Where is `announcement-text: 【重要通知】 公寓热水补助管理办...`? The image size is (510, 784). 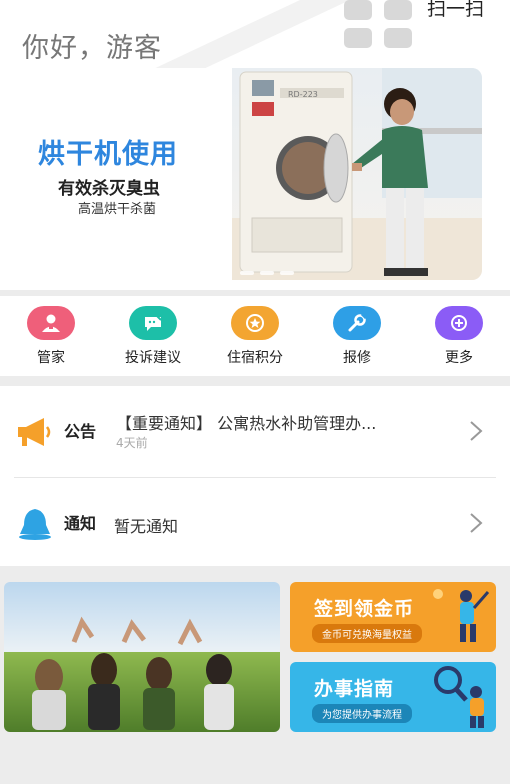 announcement-text: 【重要通知】 公寓热水补助管理办... is located at coordinates (246, 423).